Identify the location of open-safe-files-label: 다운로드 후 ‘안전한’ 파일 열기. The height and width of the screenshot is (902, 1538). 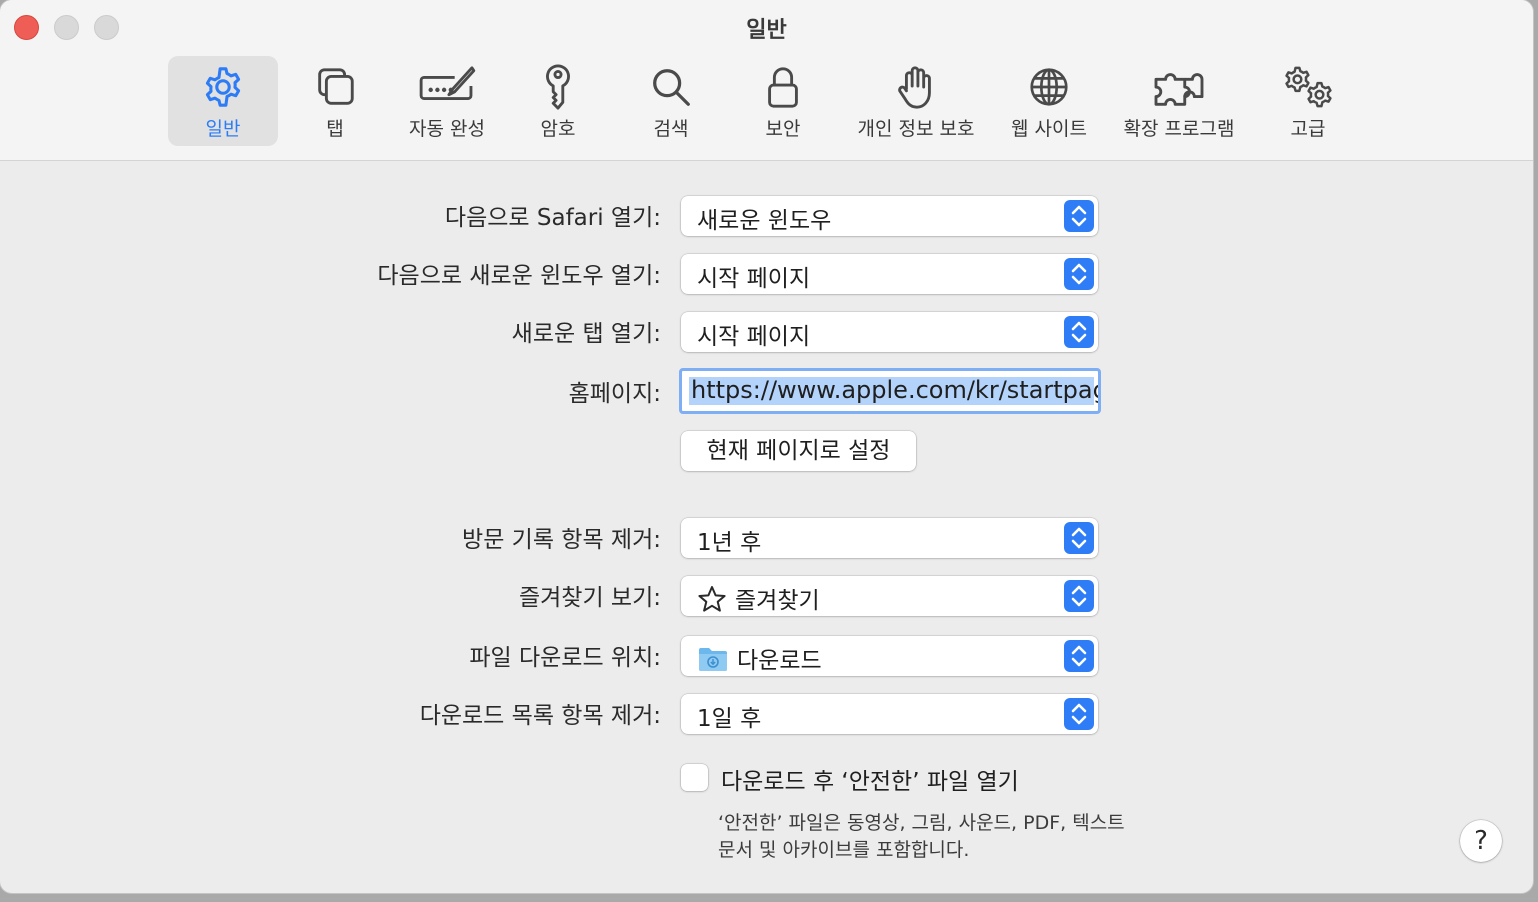
(870, 779).